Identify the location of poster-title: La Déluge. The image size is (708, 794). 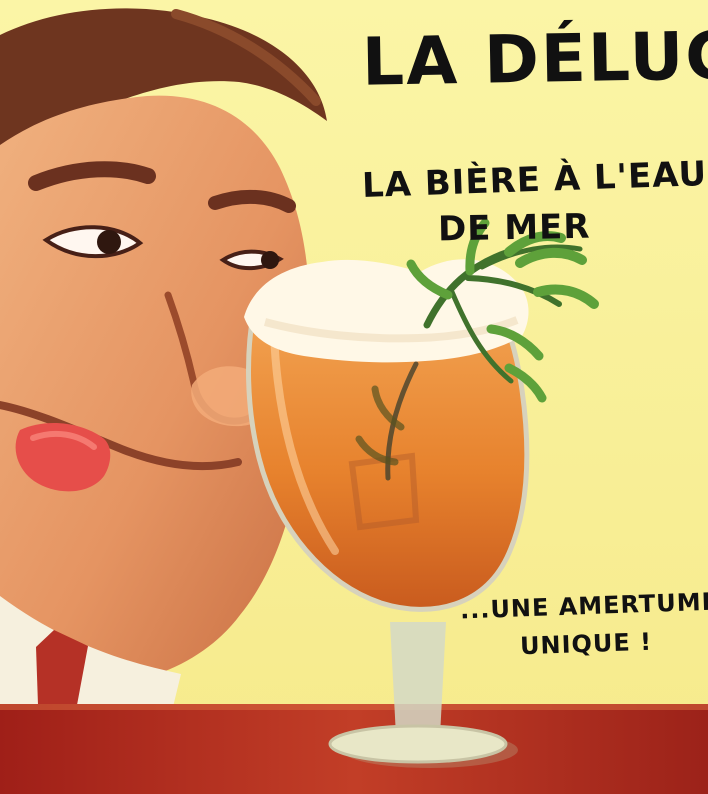
(534, 58).